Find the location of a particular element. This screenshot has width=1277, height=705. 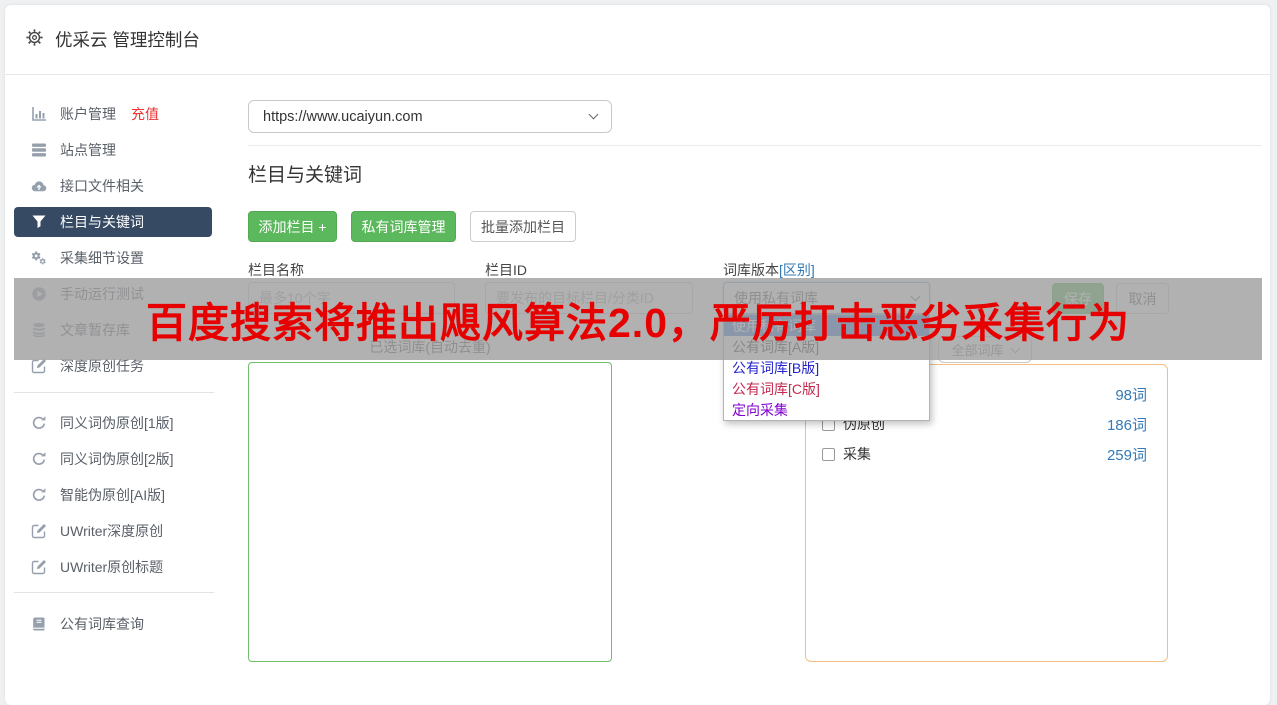

sidebar-item-collect-settings: 采集细节设置 is located at coordinates (113, 258).